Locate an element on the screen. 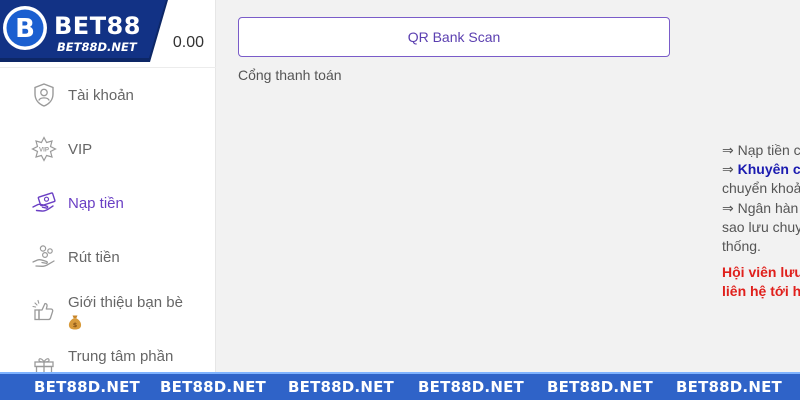  payment-gateway-label: Cổng thanh toán is located at coordinates (290, 75).